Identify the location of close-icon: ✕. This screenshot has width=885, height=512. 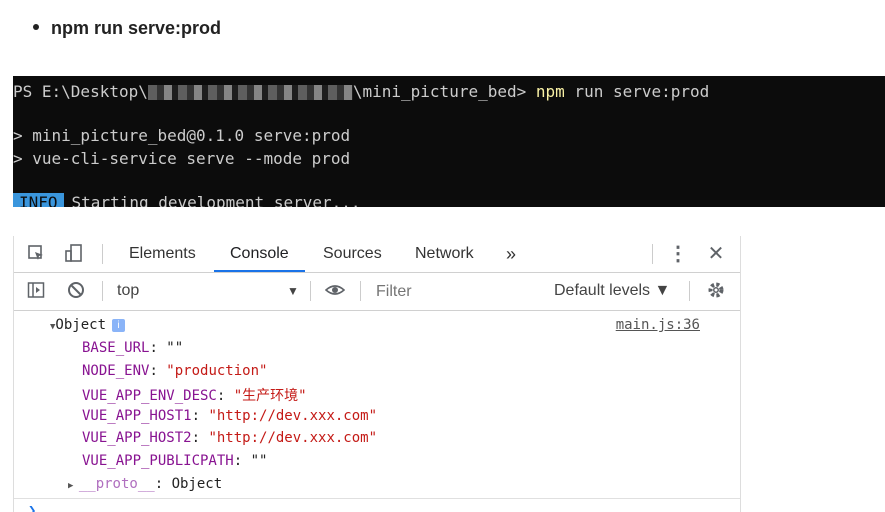
(716, 254).